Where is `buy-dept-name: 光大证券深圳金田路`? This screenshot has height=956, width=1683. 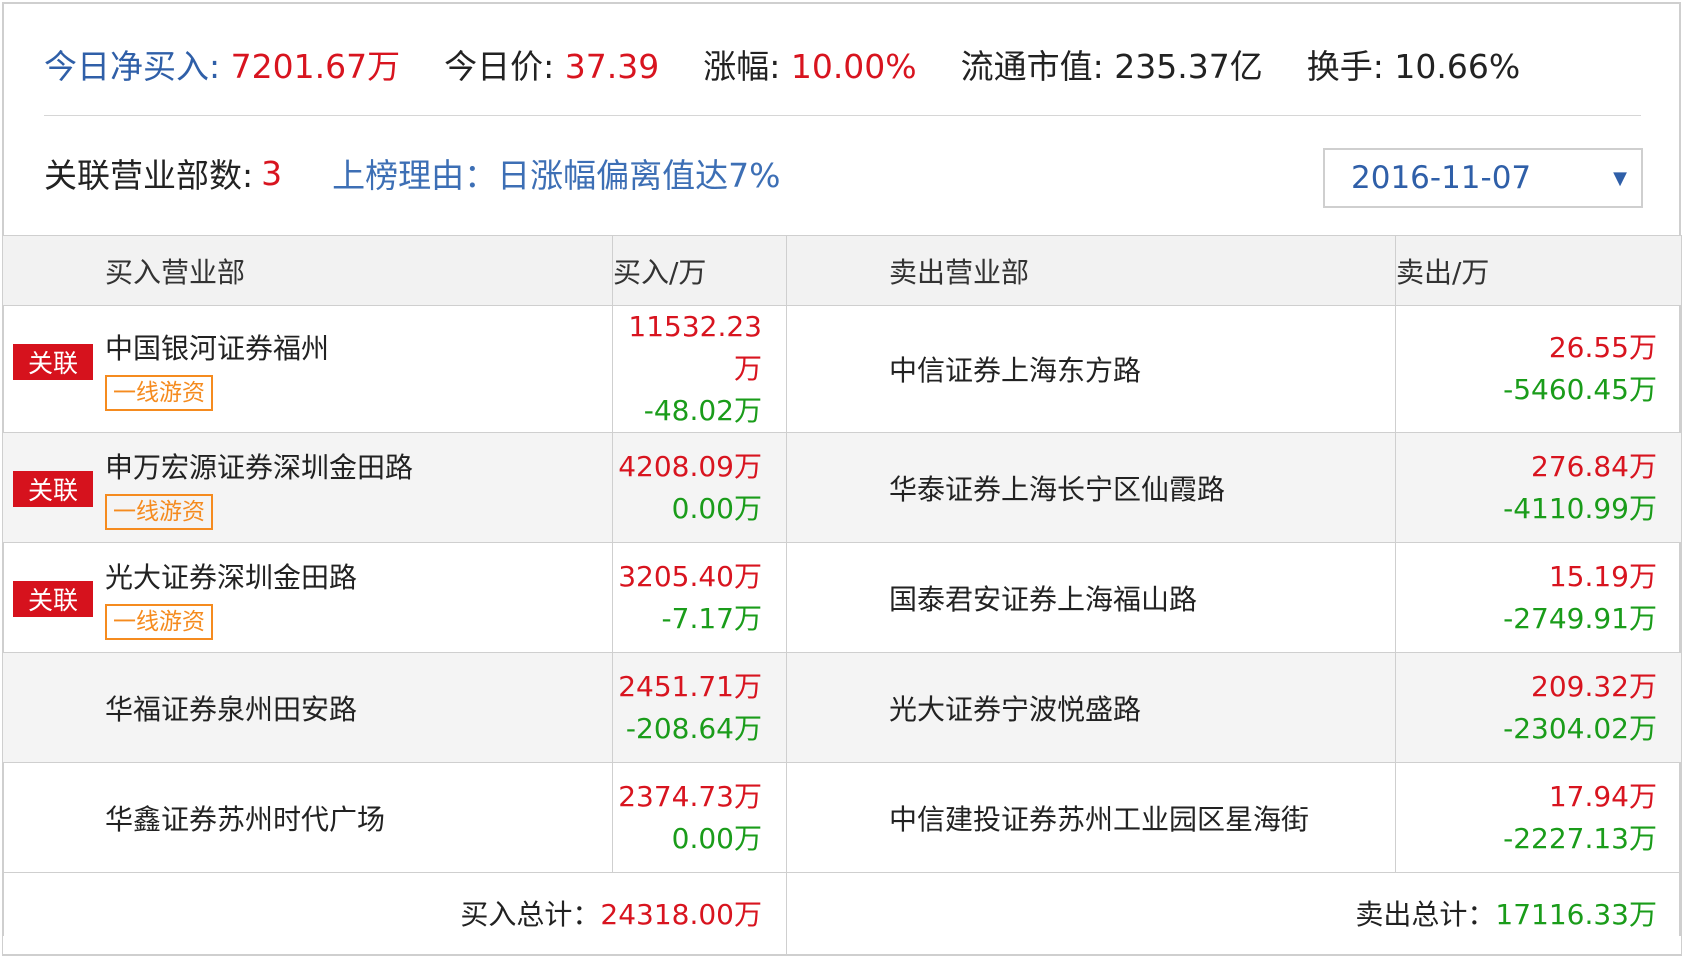 buy-dept-name: 光大证券深圳金田路 is located at coordinates (358, 576).